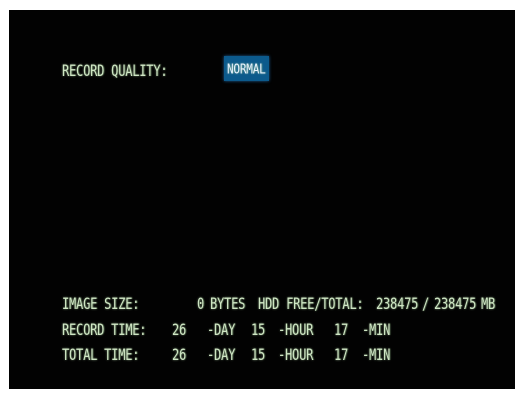 Image resolution: width=522 pixels, height=396 pixels. Describe the element at coordinates (258, 354) in the screenshot. I see `total-time-hours: 15` at that location.